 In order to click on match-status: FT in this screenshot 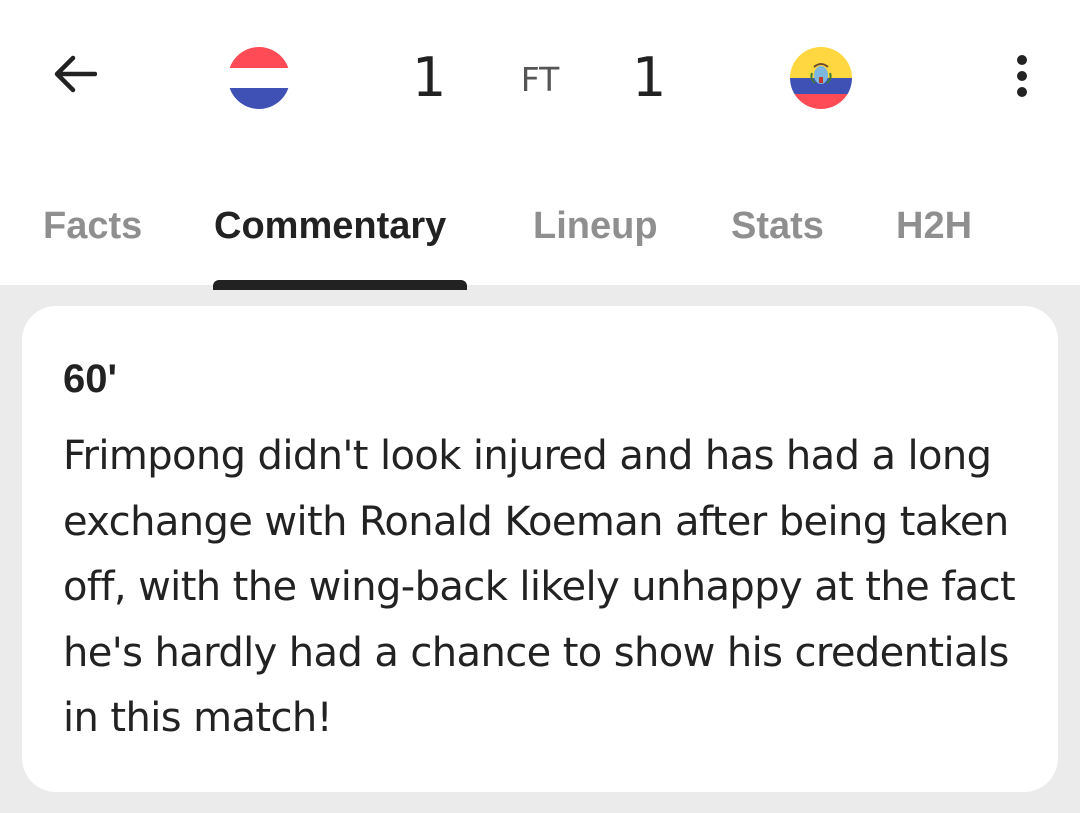, I will do `click(540, 79)`.